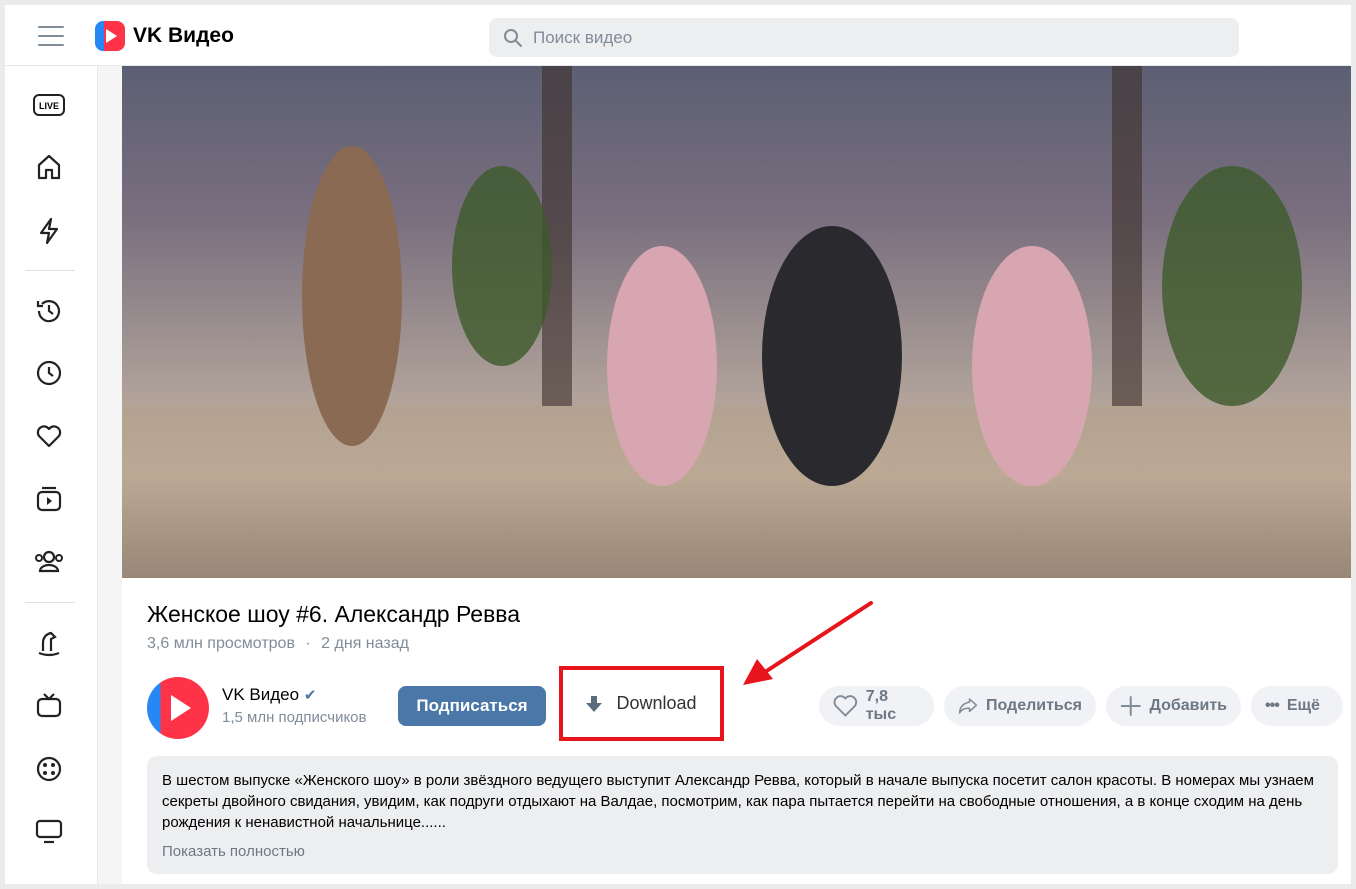  Describe the element at coordinates (858, 37) in the screenshot. I see `search-input` at that location.